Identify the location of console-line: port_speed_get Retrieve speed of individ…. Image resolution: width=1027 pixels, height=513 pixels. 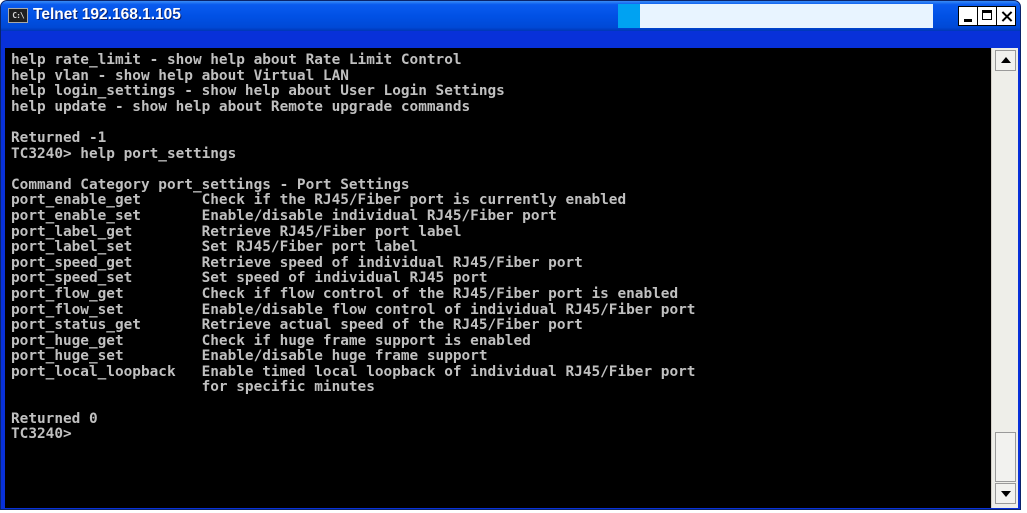
(297, 262).